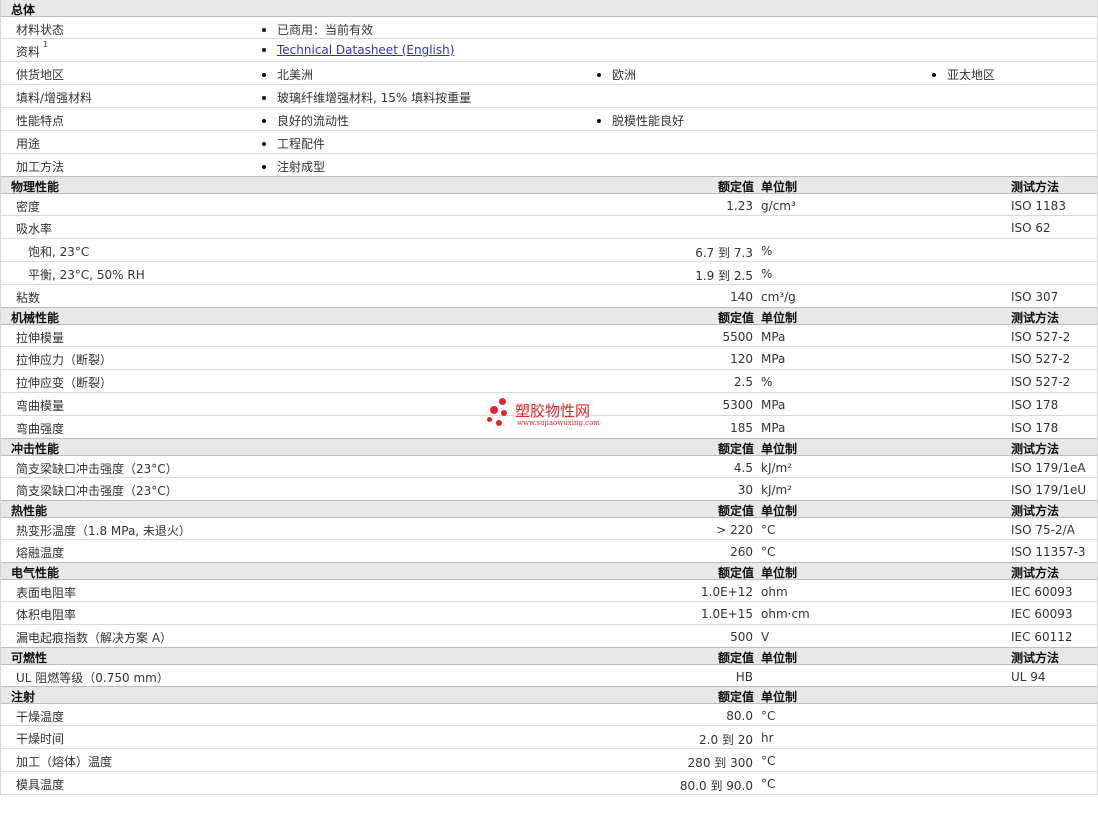 The image size is (1098, 827). I want to click on property-value: 1.9 到 2.5, so click(724, 276).